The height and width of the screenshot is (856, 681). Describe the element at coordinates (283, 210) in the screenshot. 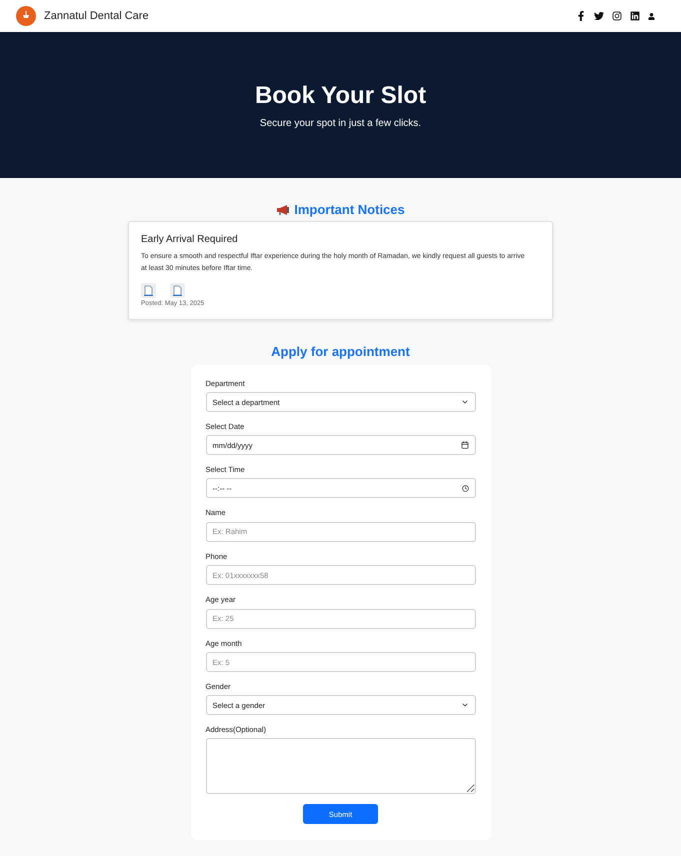

I see `megaphone-icon` at that location.